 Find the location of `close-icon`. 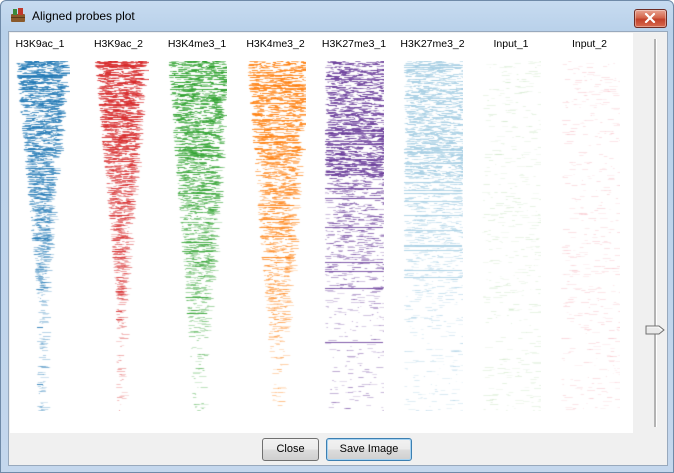

close-icon is located at coordinates (650, 18).